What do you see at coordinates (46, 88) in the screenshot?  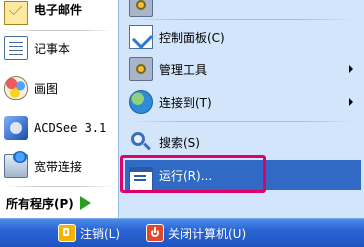 I see `menu-item-label: 画图` at bounding box center [46, 88].